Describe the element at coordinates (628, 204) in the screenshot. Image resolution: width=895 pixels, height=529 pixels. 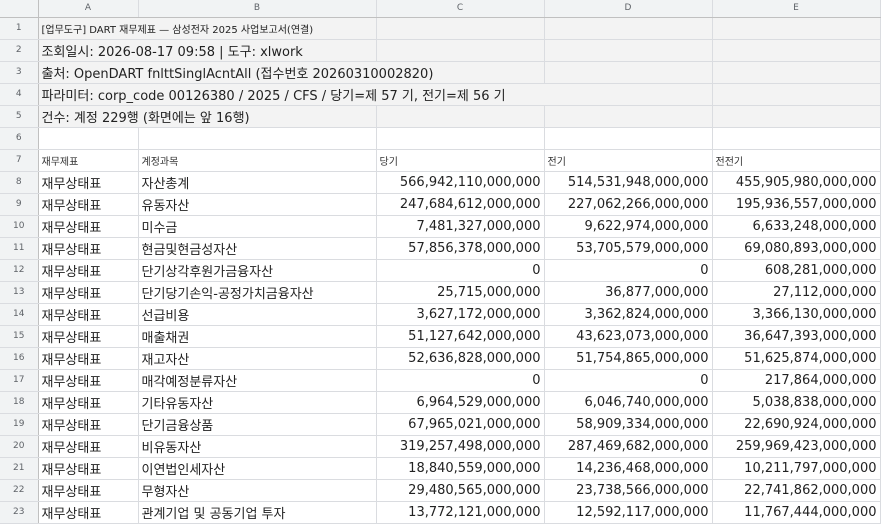
I see `prior-value-cell: 227,062,266,000,000` at that location.